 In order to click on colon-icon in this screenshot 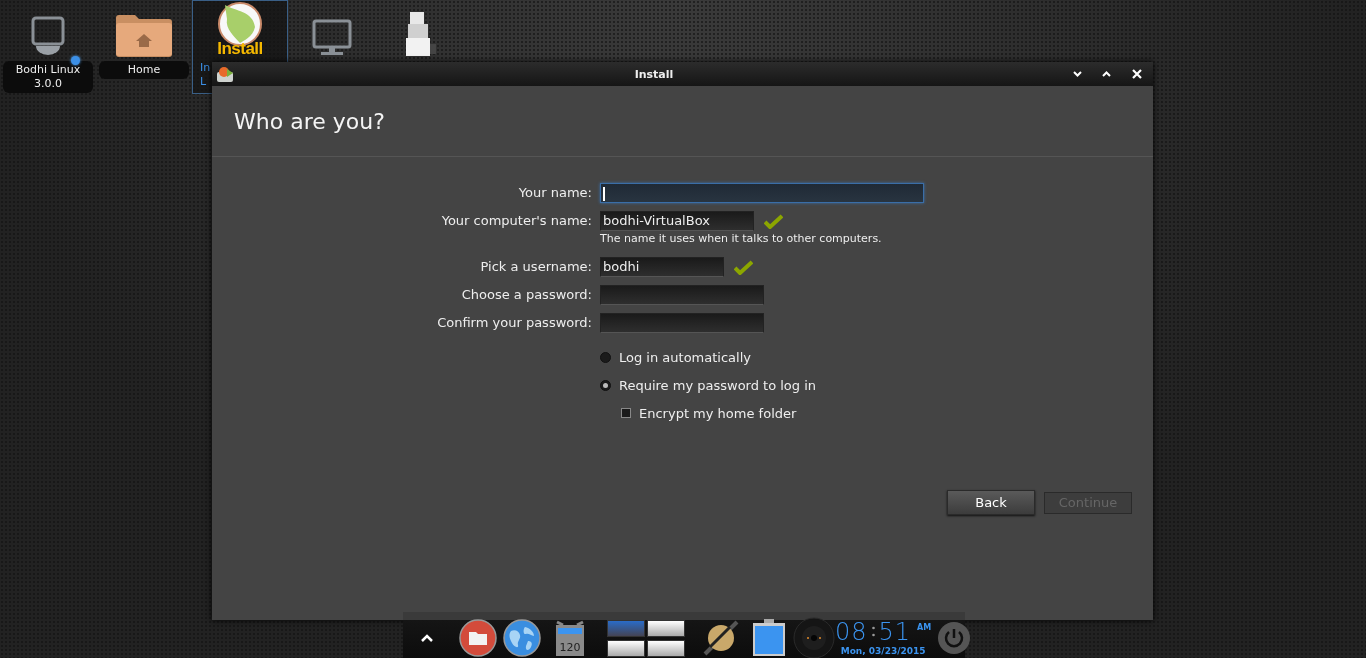, I will do `click(873, 631)`.